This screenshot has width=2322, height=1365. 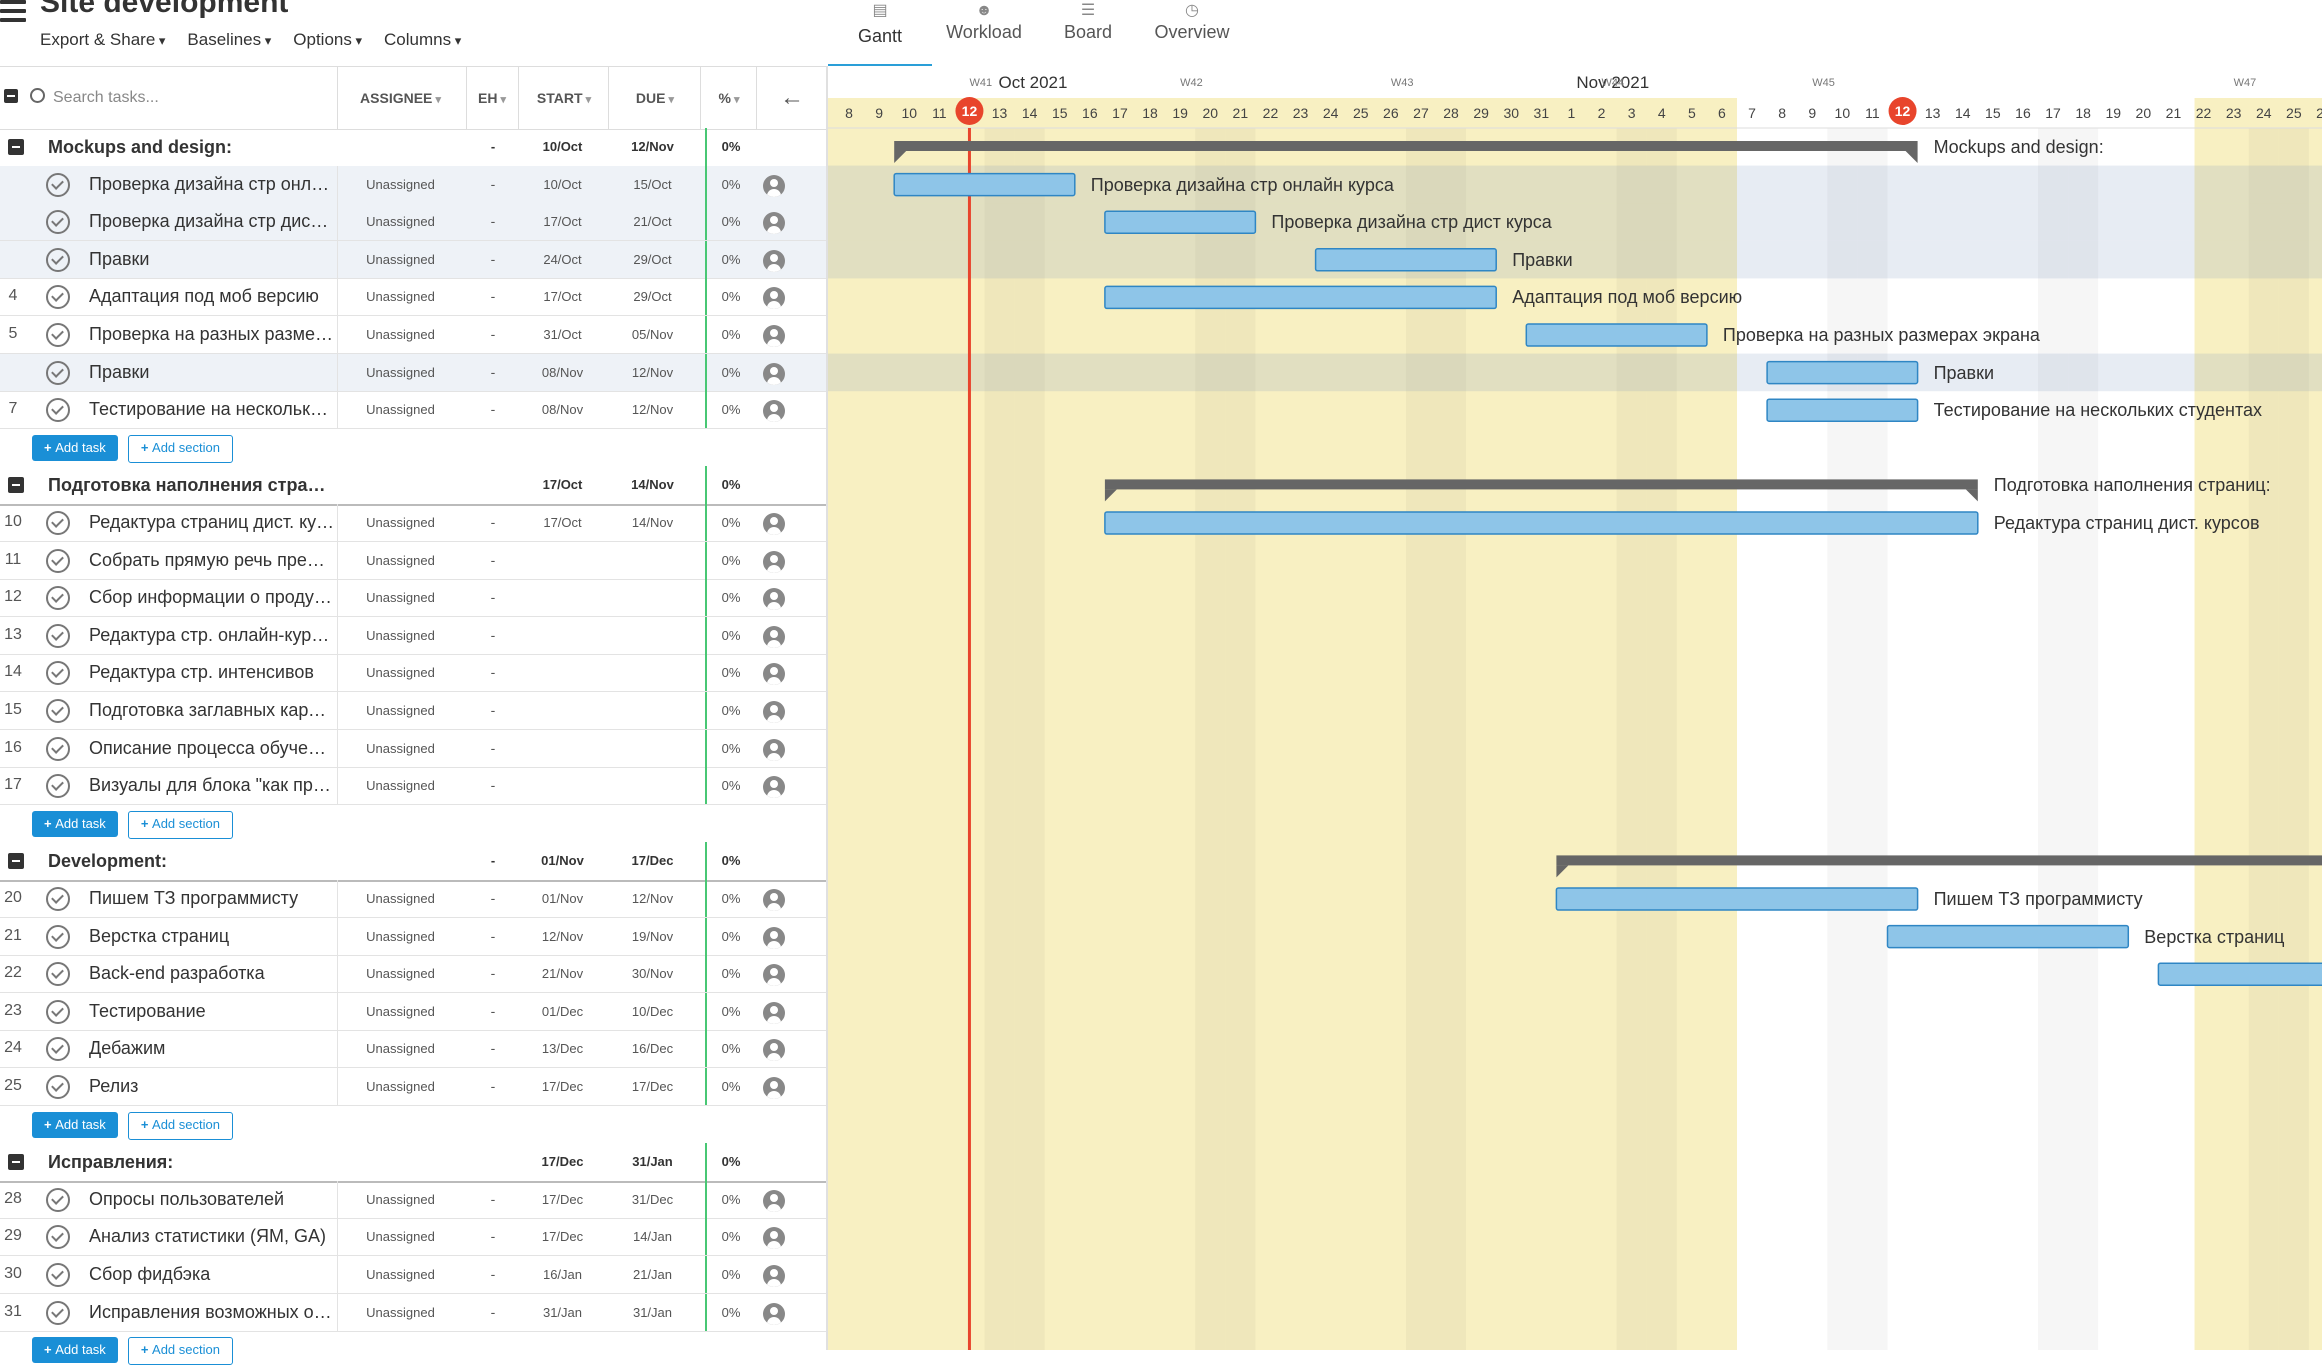 I want to click on task-start: 12/Nov, so click(x=562, y=936).